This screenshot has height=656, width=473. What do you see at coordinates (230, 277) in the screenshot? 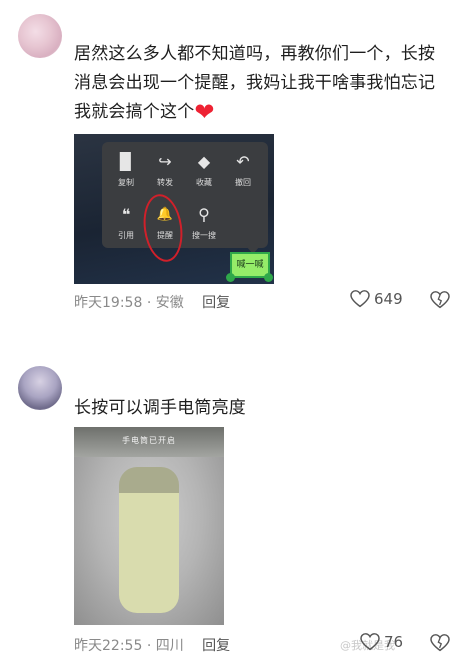
I see `selection-handle-left` at bounding box center [230, 277].